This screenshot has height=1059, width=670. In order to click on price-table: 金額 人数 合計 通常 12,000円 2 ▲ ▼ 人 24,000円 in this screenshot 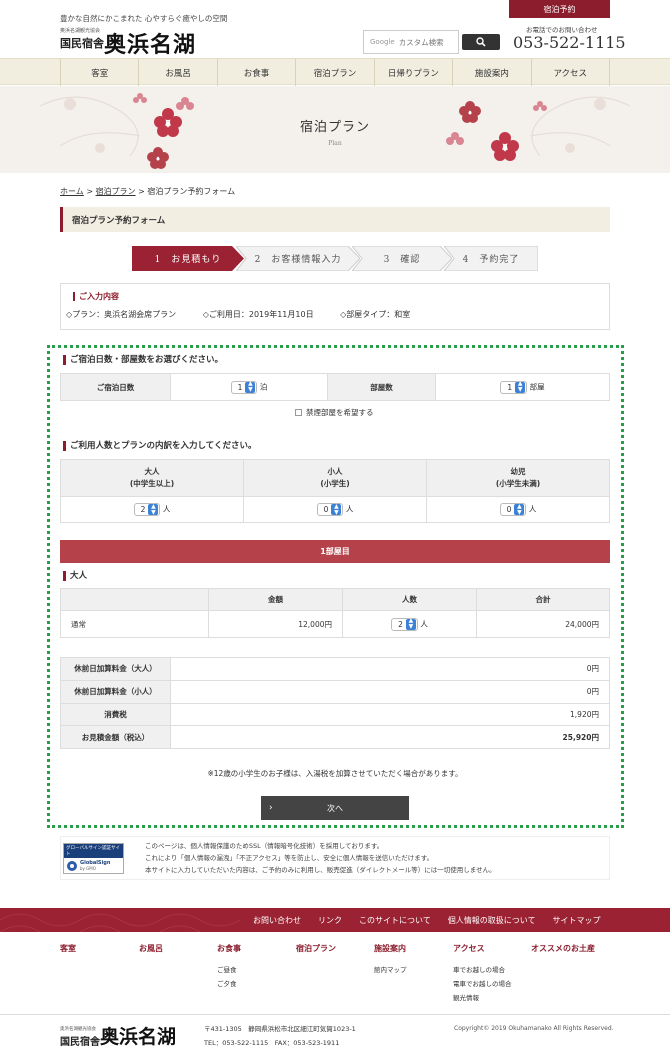, I will do `click(335, 613)`.